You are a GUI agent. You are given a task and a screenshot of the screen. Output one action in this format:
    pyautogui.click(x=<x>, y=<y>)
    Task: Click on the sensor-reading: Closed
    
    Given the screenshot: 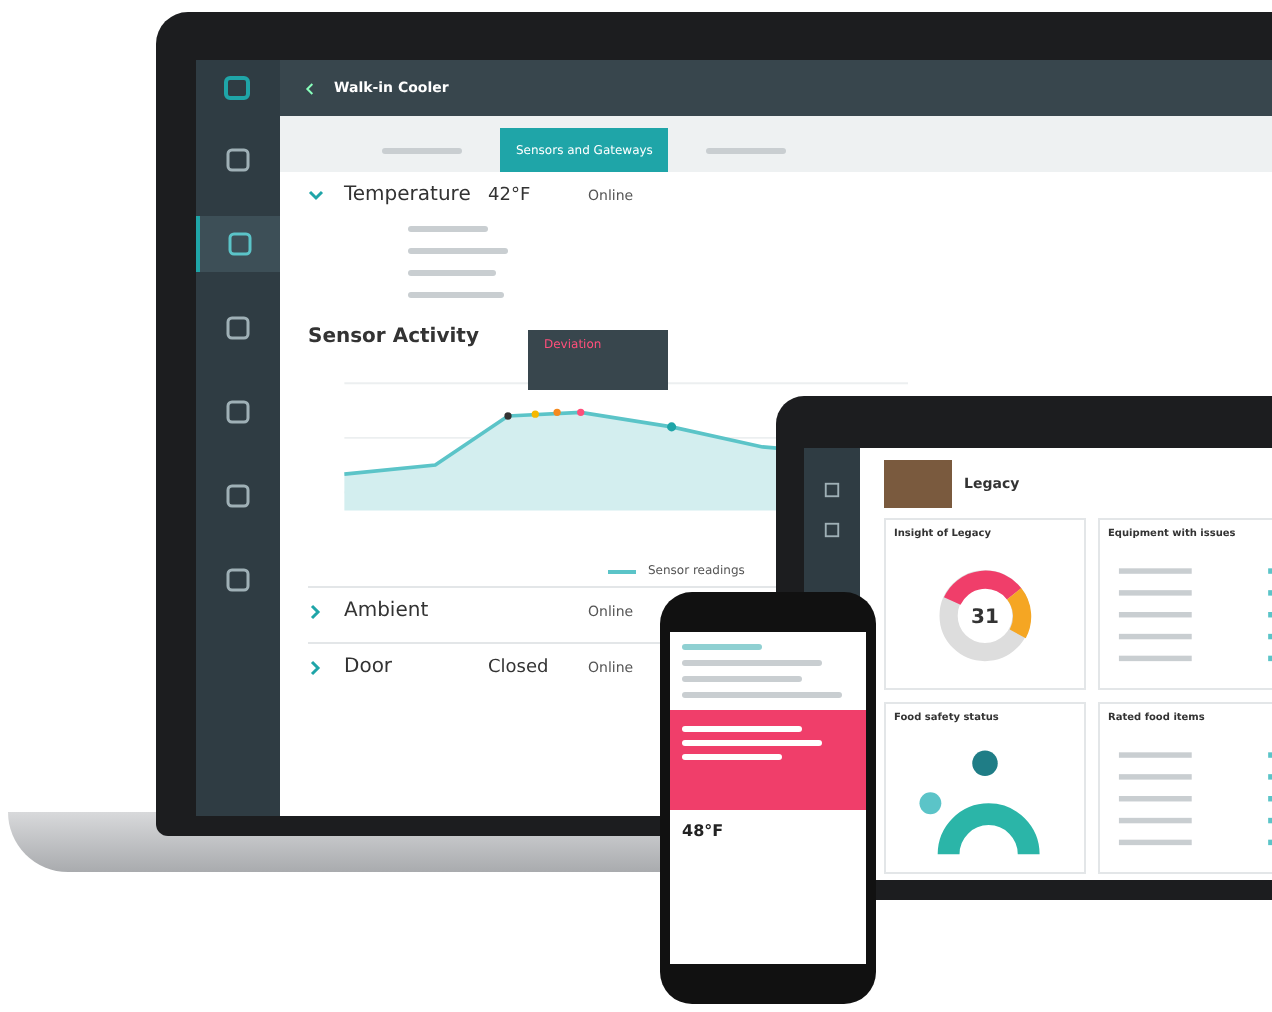 What is the action you would take?
    pyautogui.click(x=519, y=667)
    